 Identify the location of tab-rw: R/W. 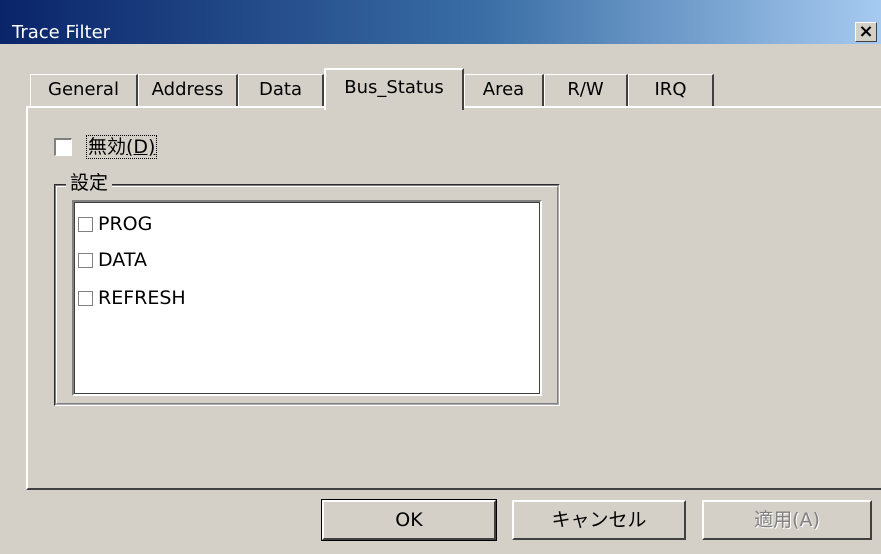
(586, 91).